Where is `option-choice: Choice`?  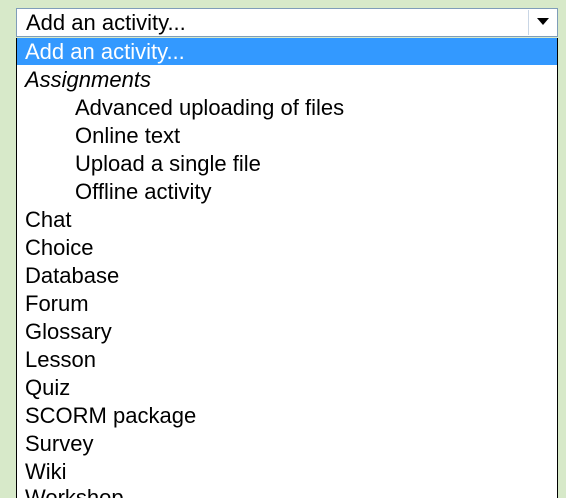
option-choice: Choice is located at coordinates (287, 247).